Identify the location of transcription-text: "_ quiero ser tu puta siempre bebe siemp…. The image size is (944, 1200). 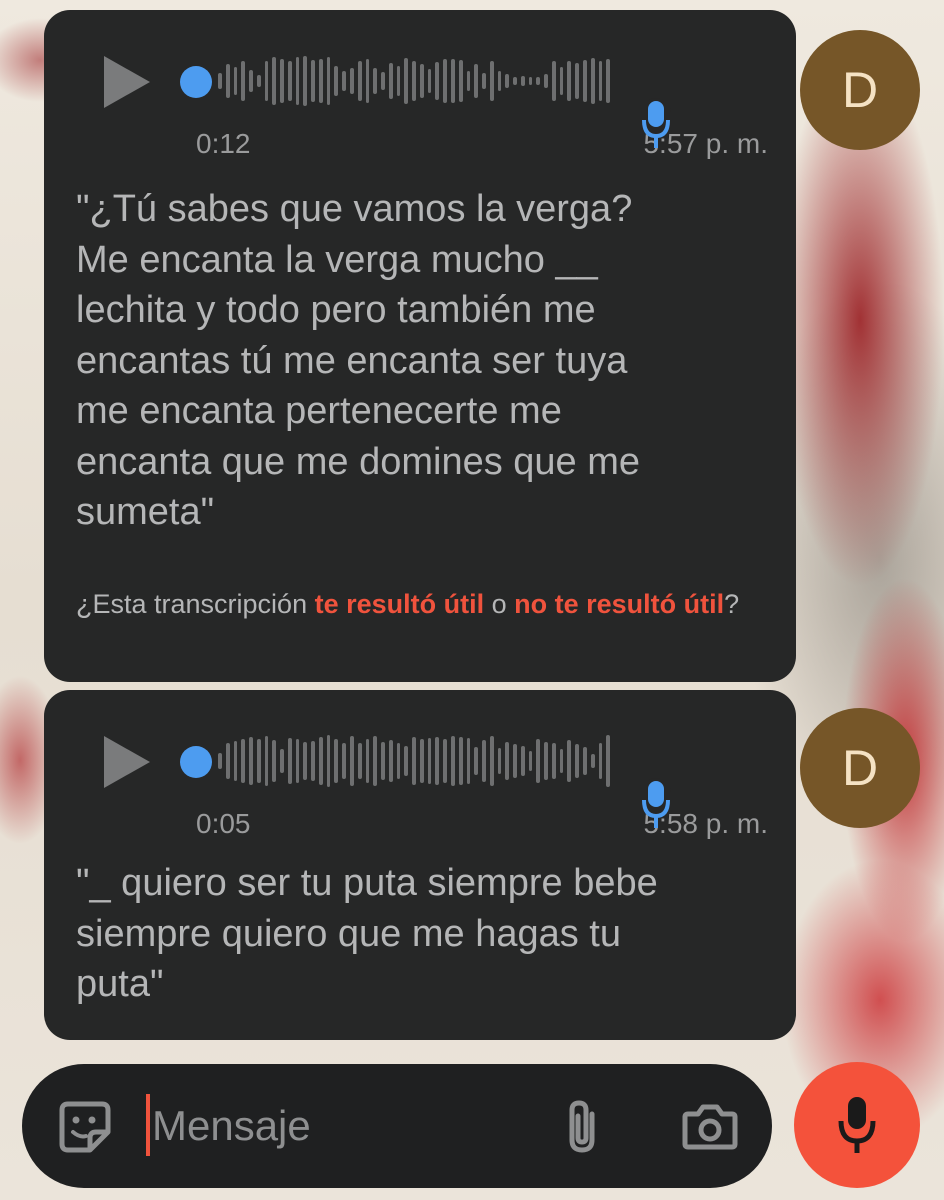
(367, 933).